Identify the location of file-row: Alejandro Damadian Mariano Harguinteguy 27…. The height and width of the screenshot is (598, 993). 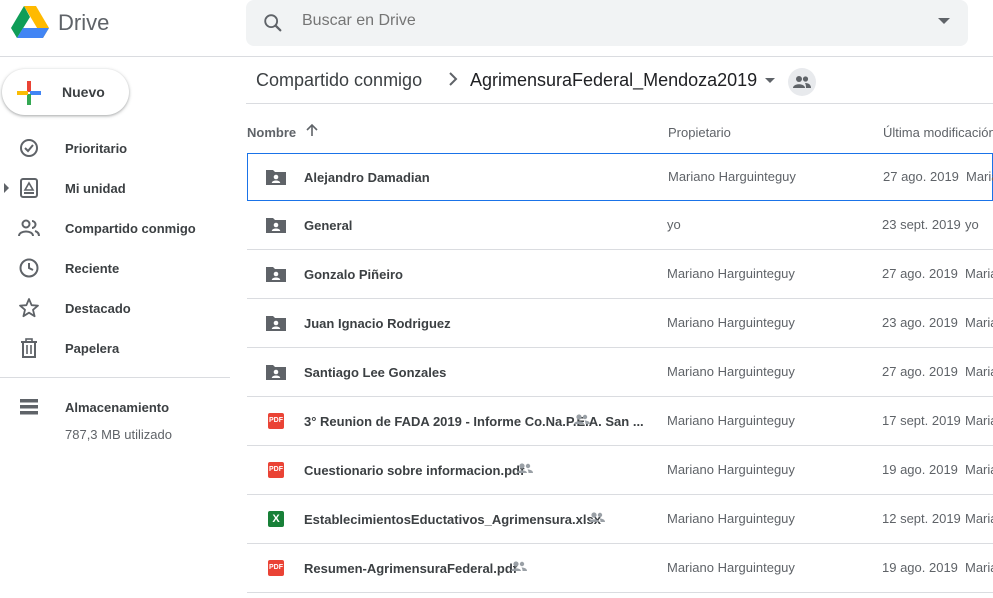
(620, 177).